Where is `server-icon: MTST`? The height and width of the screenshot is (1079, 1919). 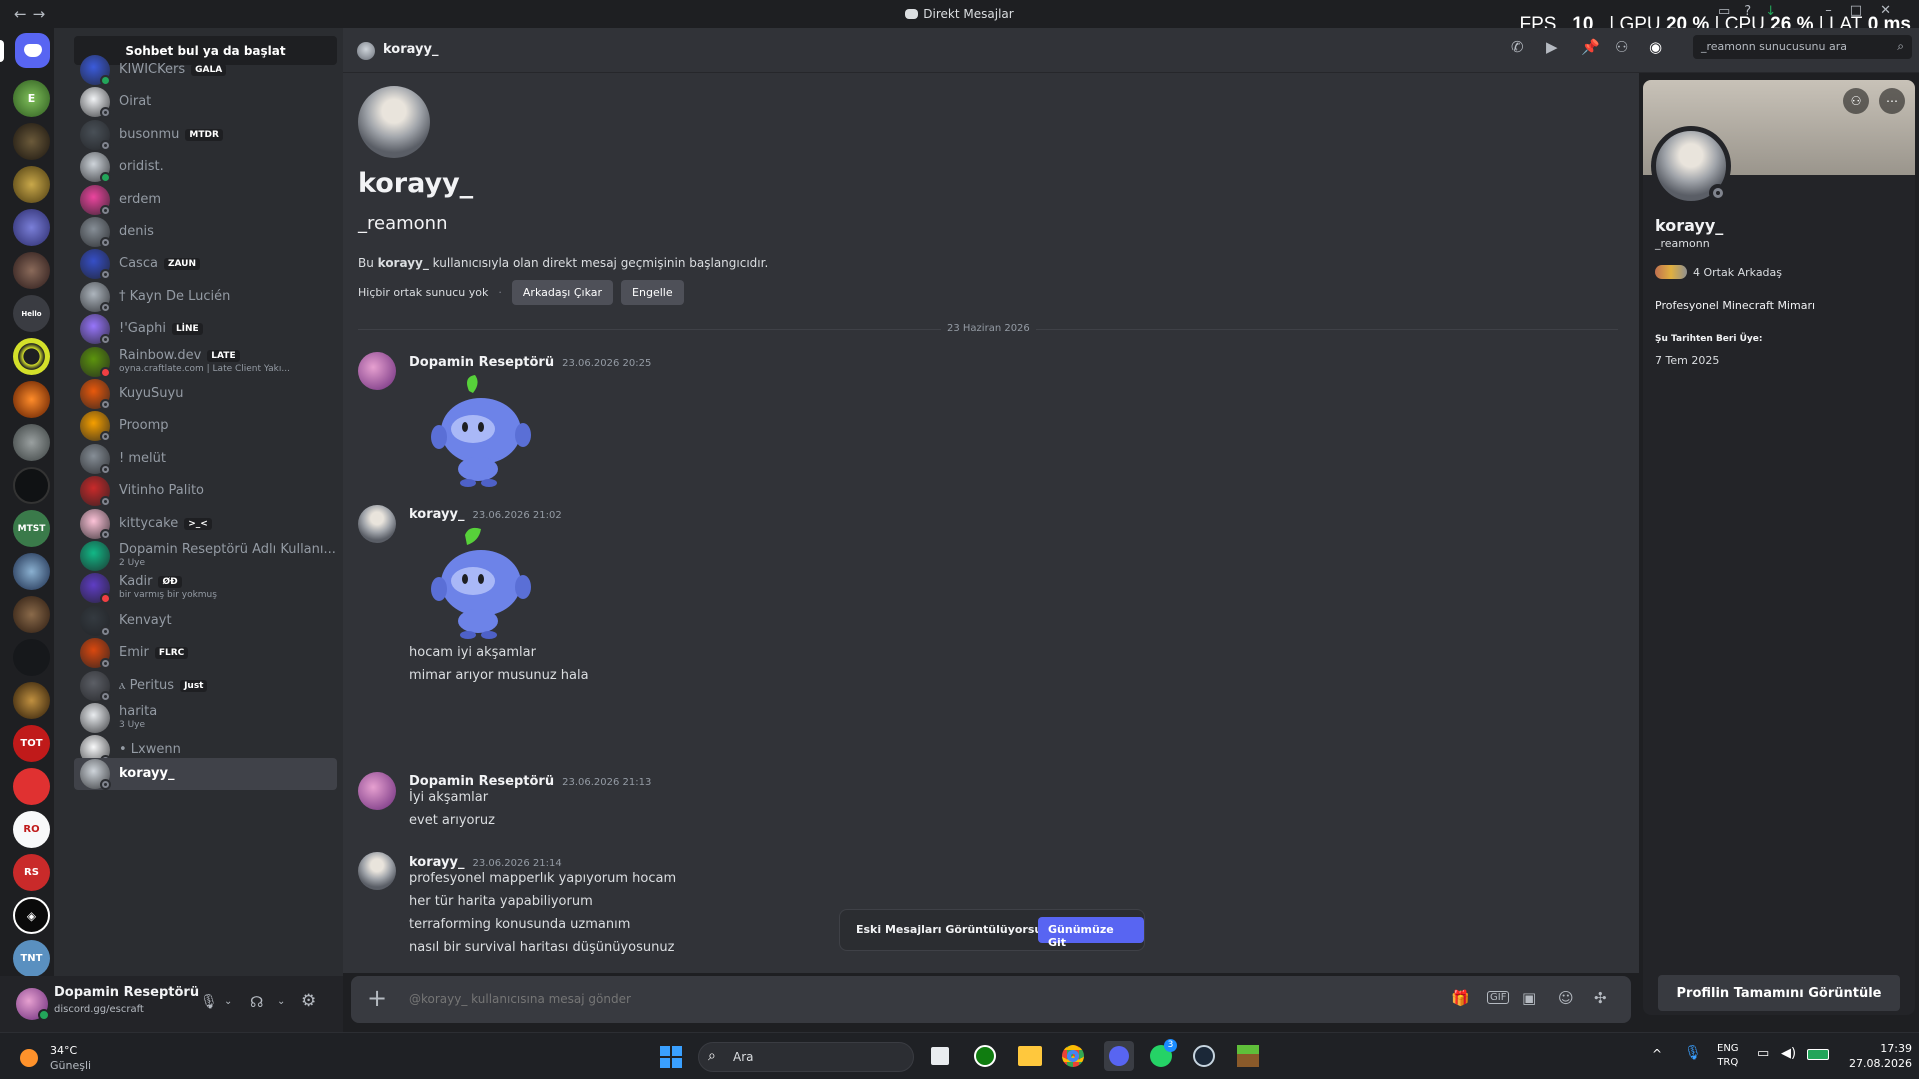 server-icon: MTST is located at coordinates (31, 528).